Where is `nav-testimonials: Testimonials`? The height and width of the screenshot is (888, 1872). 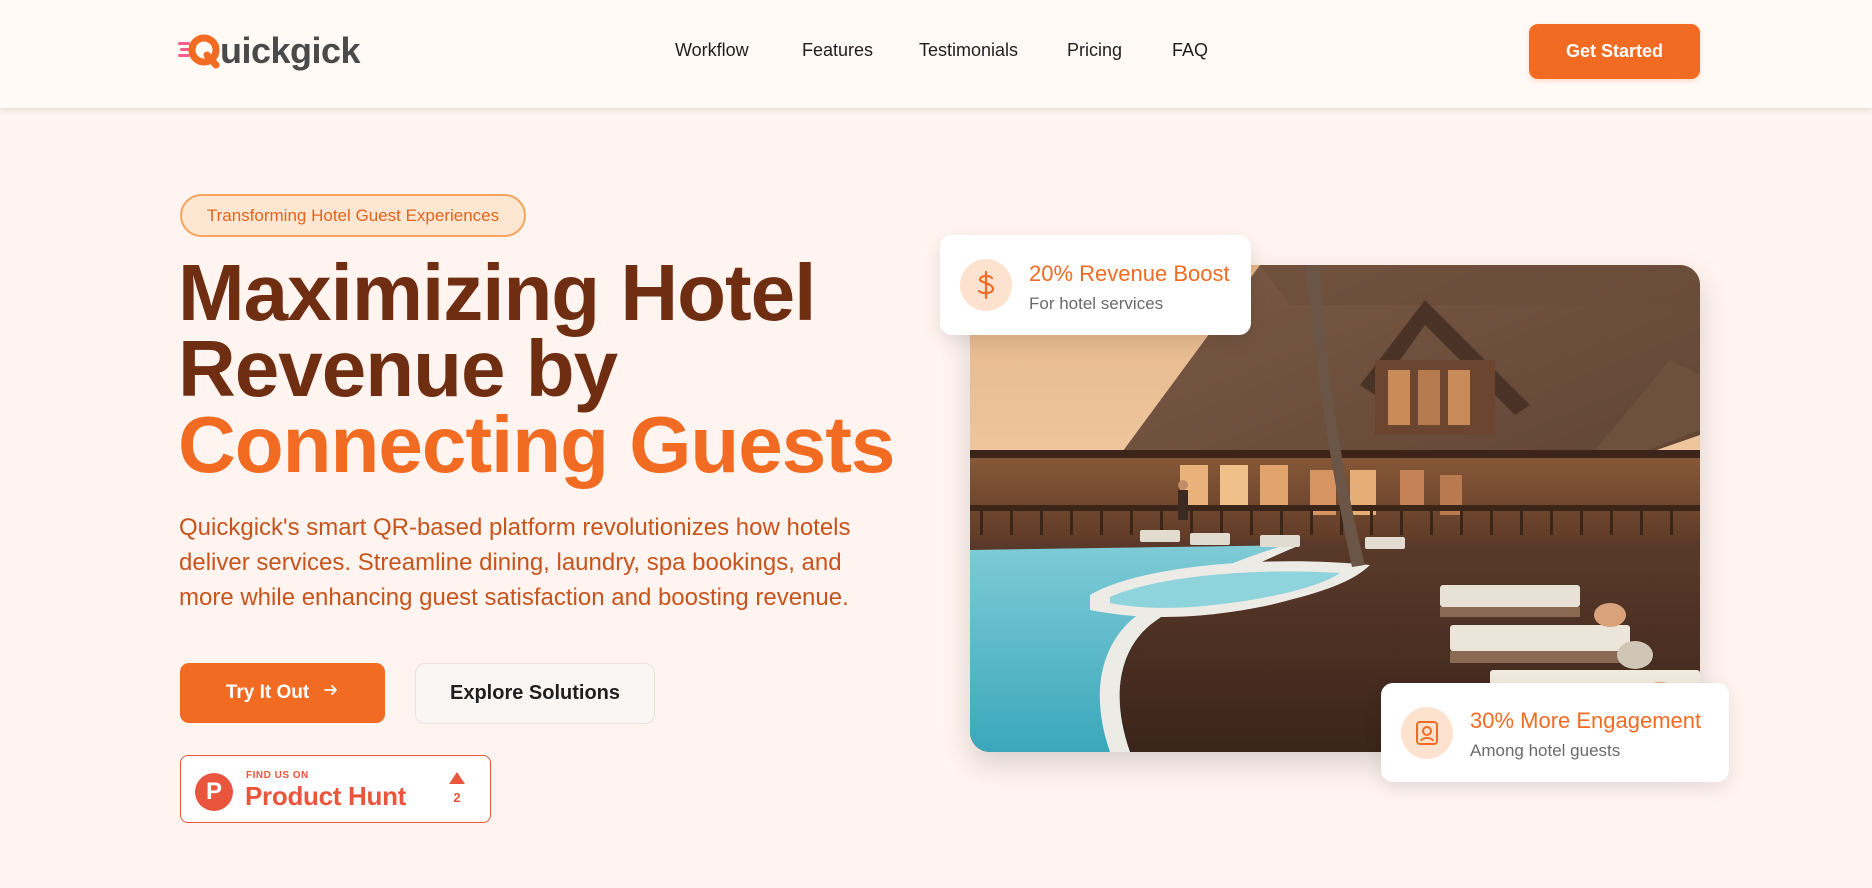 nav-testimonials: Testimonials is located at coordinates (968, 50).